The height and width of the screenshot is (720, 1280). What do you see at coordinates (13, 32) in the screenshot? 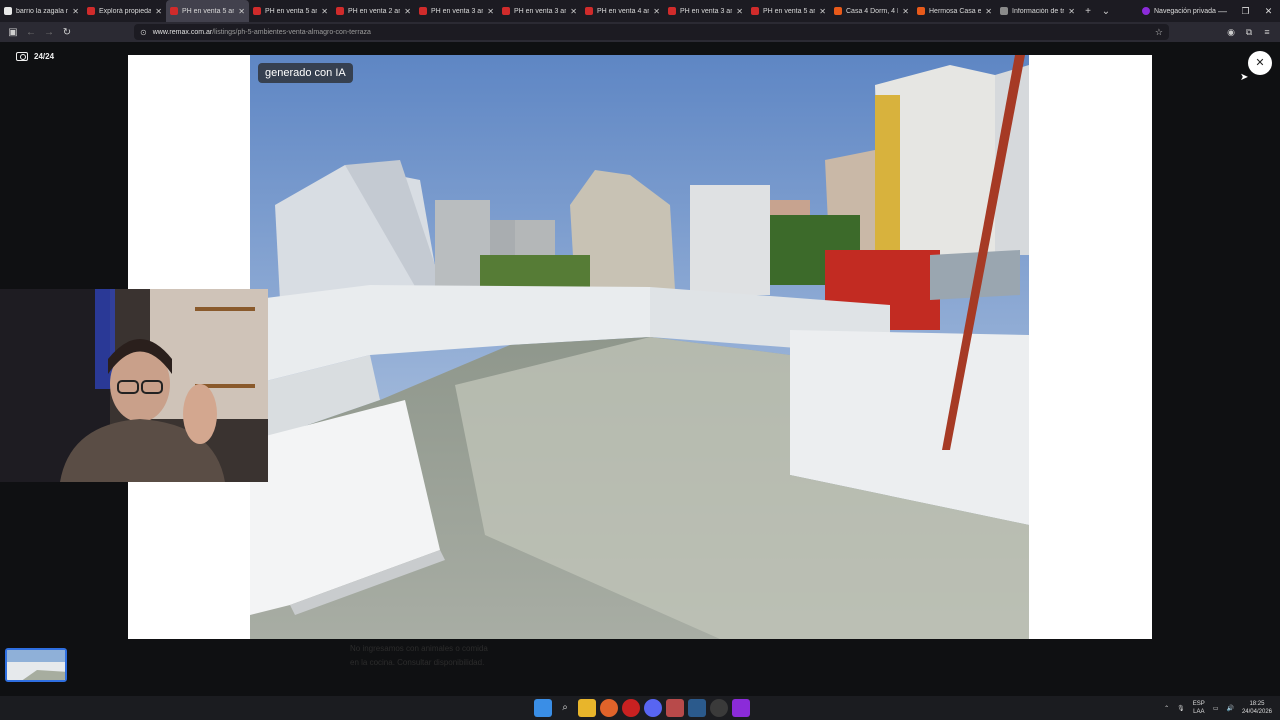
I see `sidebar-icon: ▣` at bounding box center [13, 32].